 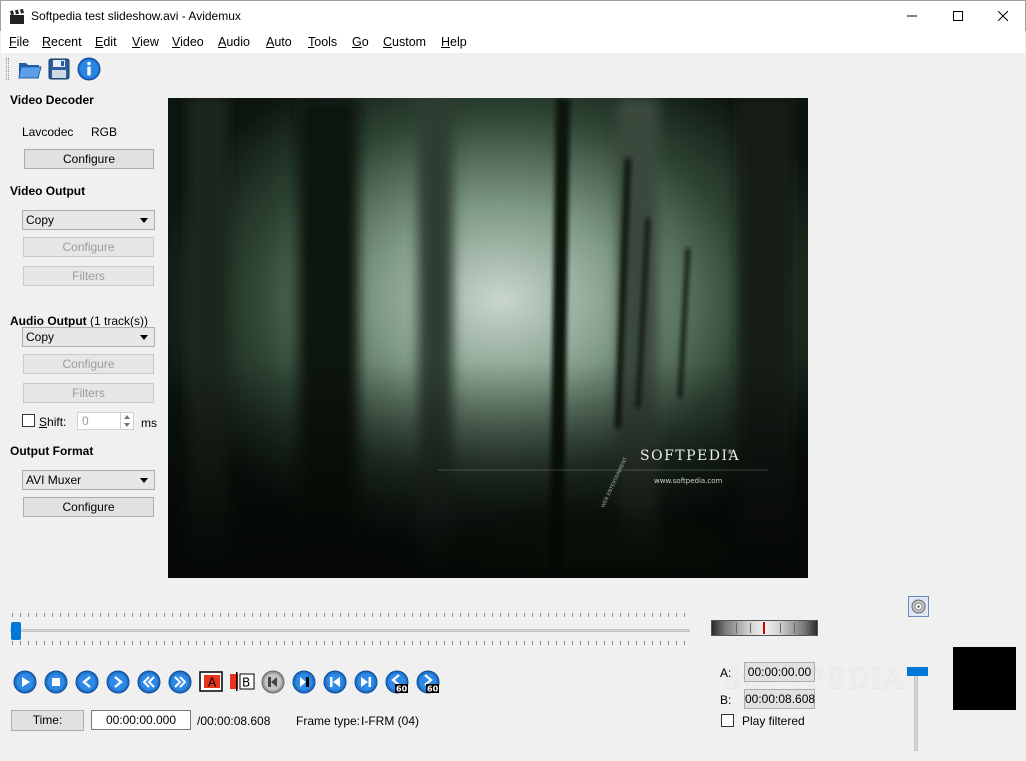 I want to click on play-filtered-checkbox, so click(x=727, y=720).